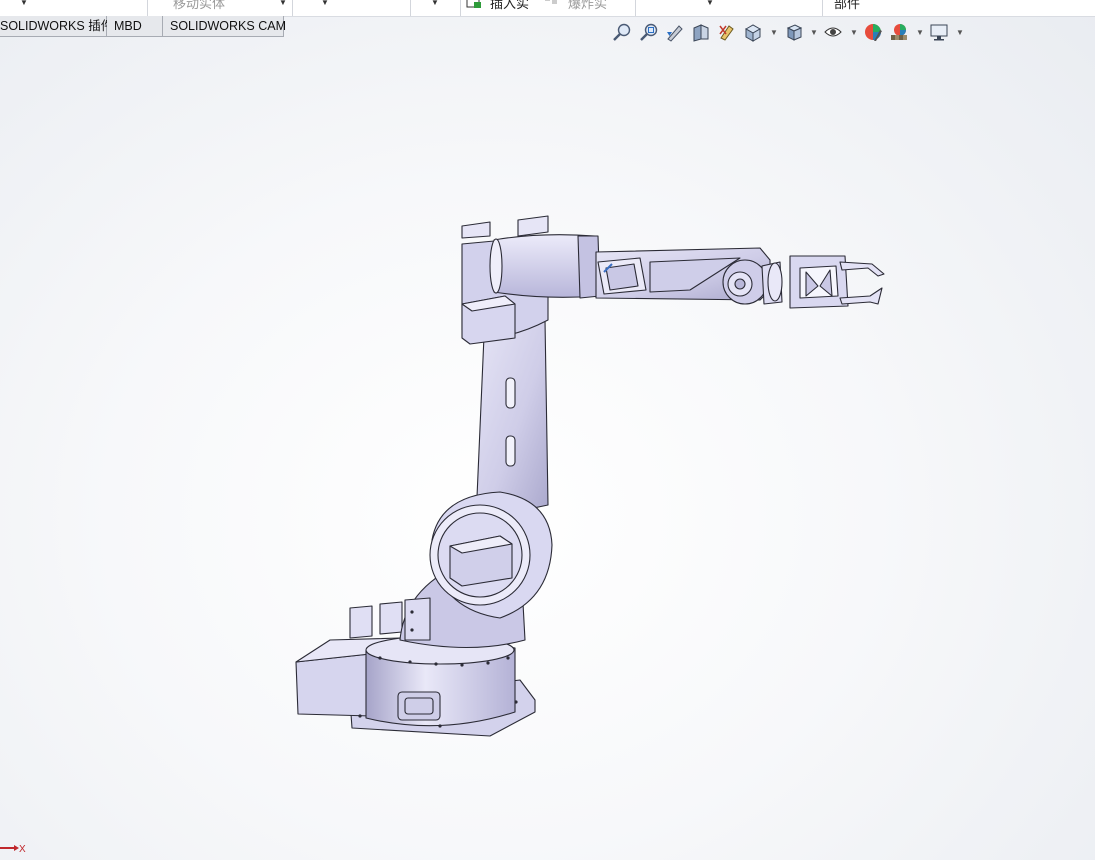  I want to click on tab-solidworks-addins: SOLIDWORKS 插件, so click(56, 26).